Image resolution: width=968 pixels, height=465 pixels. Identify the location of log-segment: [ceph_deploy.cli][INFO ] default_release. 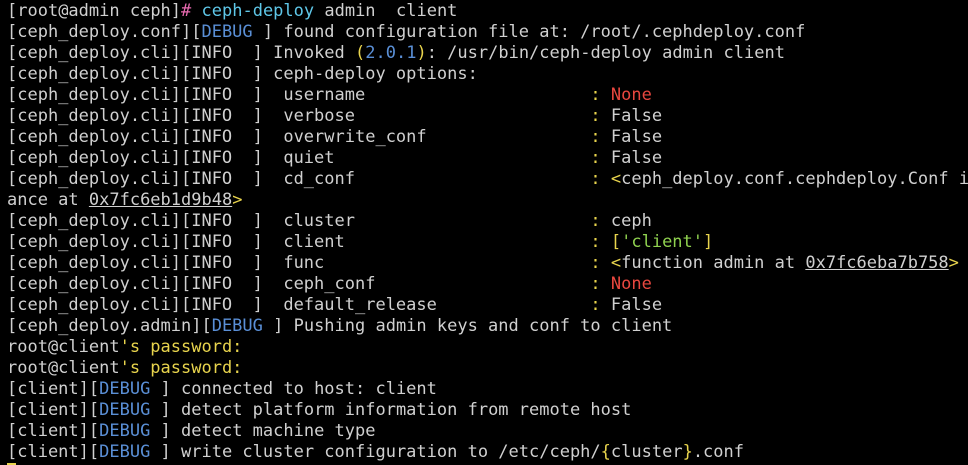
(299, 305).